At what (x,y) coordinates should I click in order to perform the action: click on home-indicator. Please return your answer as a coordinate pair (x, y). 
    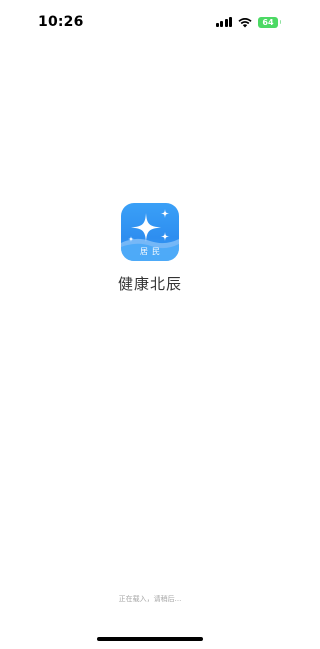
    Looking at the image, I should click on (150, 639).